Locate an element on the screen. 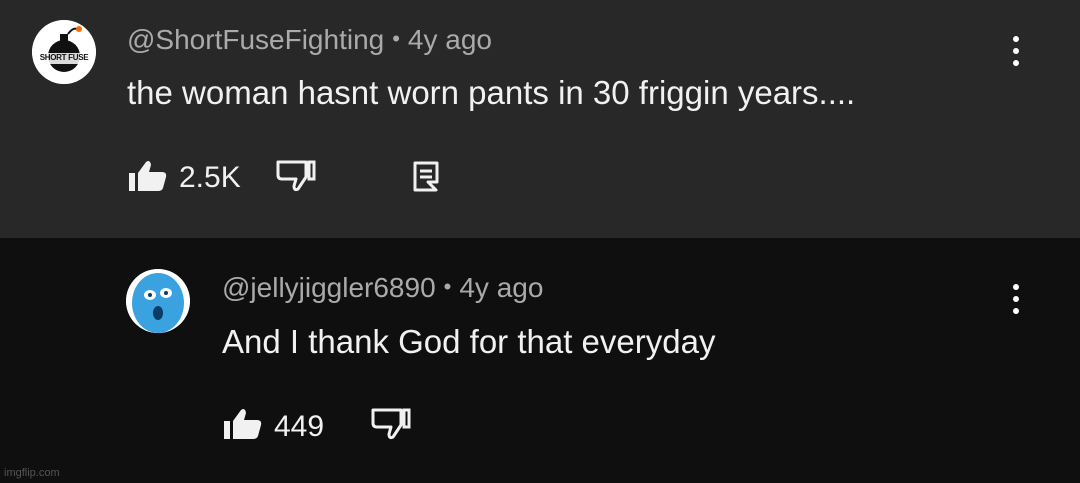 This screenshot has width=1080, height=483. comment-header: @jellyjiggler6890 • 4y ago is located at coordinates (382, 288).